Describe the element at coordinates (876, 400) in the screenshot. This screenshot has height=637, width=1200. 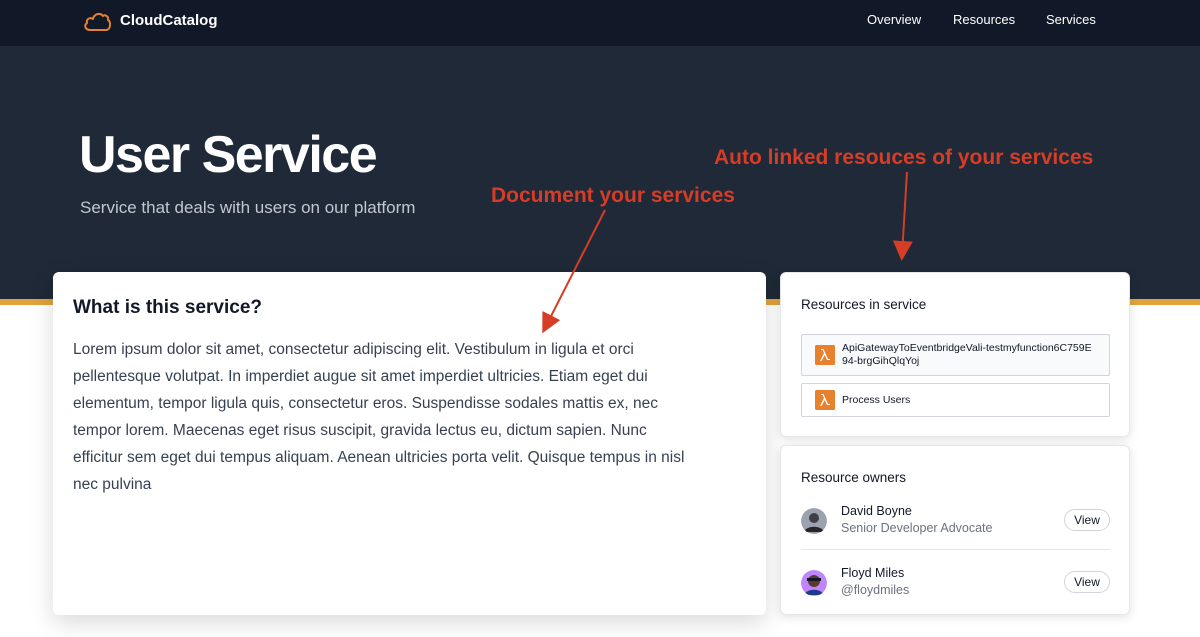
I see `resource-name: Process Users` at that location.